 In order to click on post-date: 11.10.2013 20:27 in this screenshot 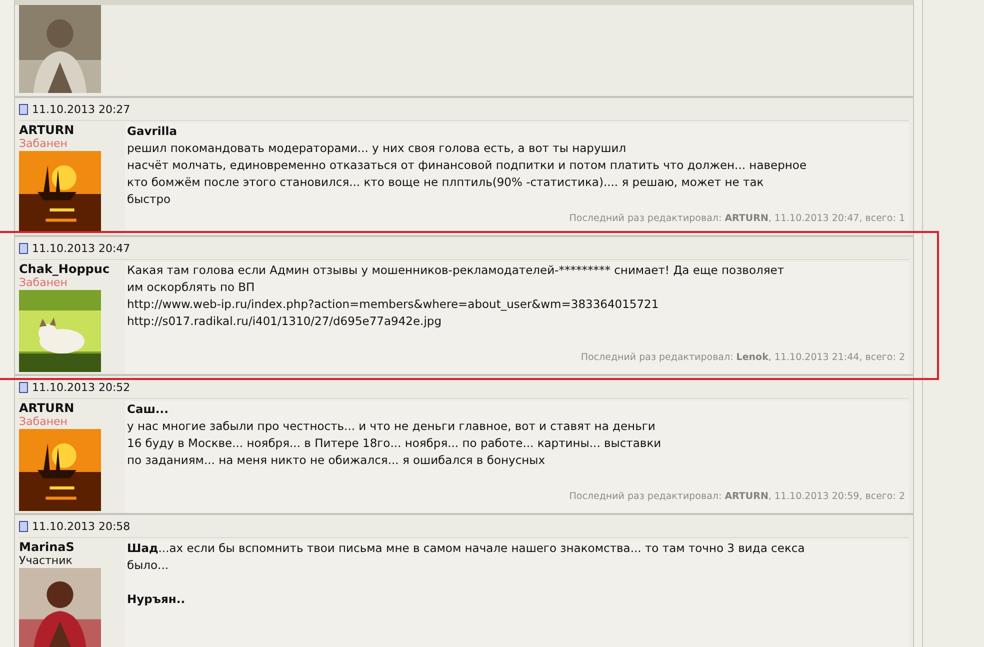, I will do `click(81, 109)`.